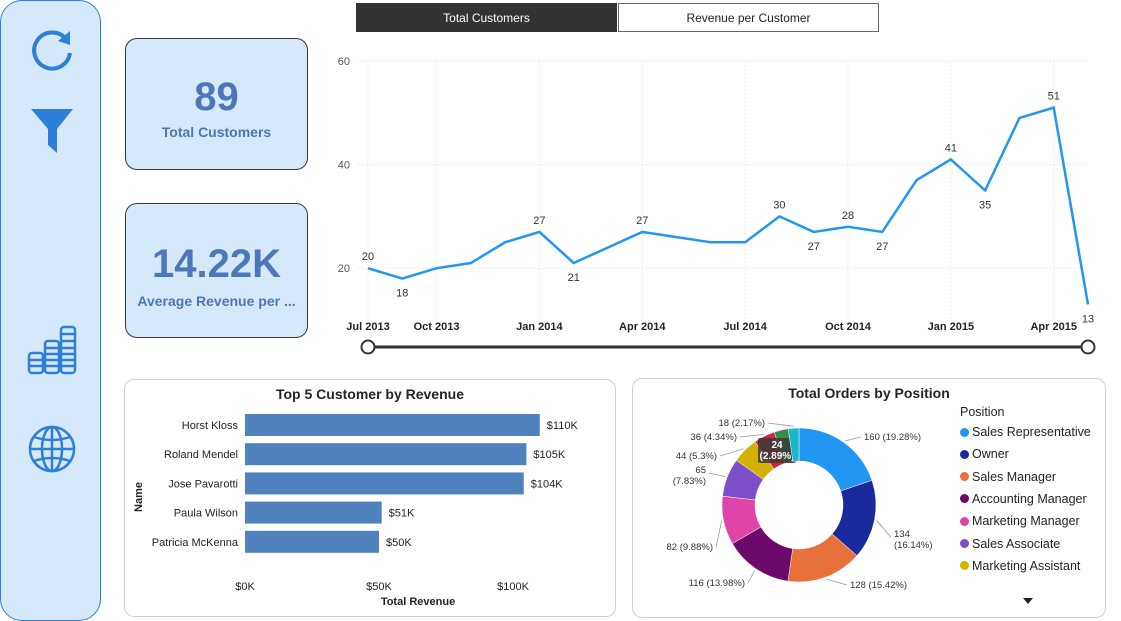  Describe the element at coordinates (714, 437) in the screenshot. I see `donut-slice-label: 36 (4.34%)` at that location.